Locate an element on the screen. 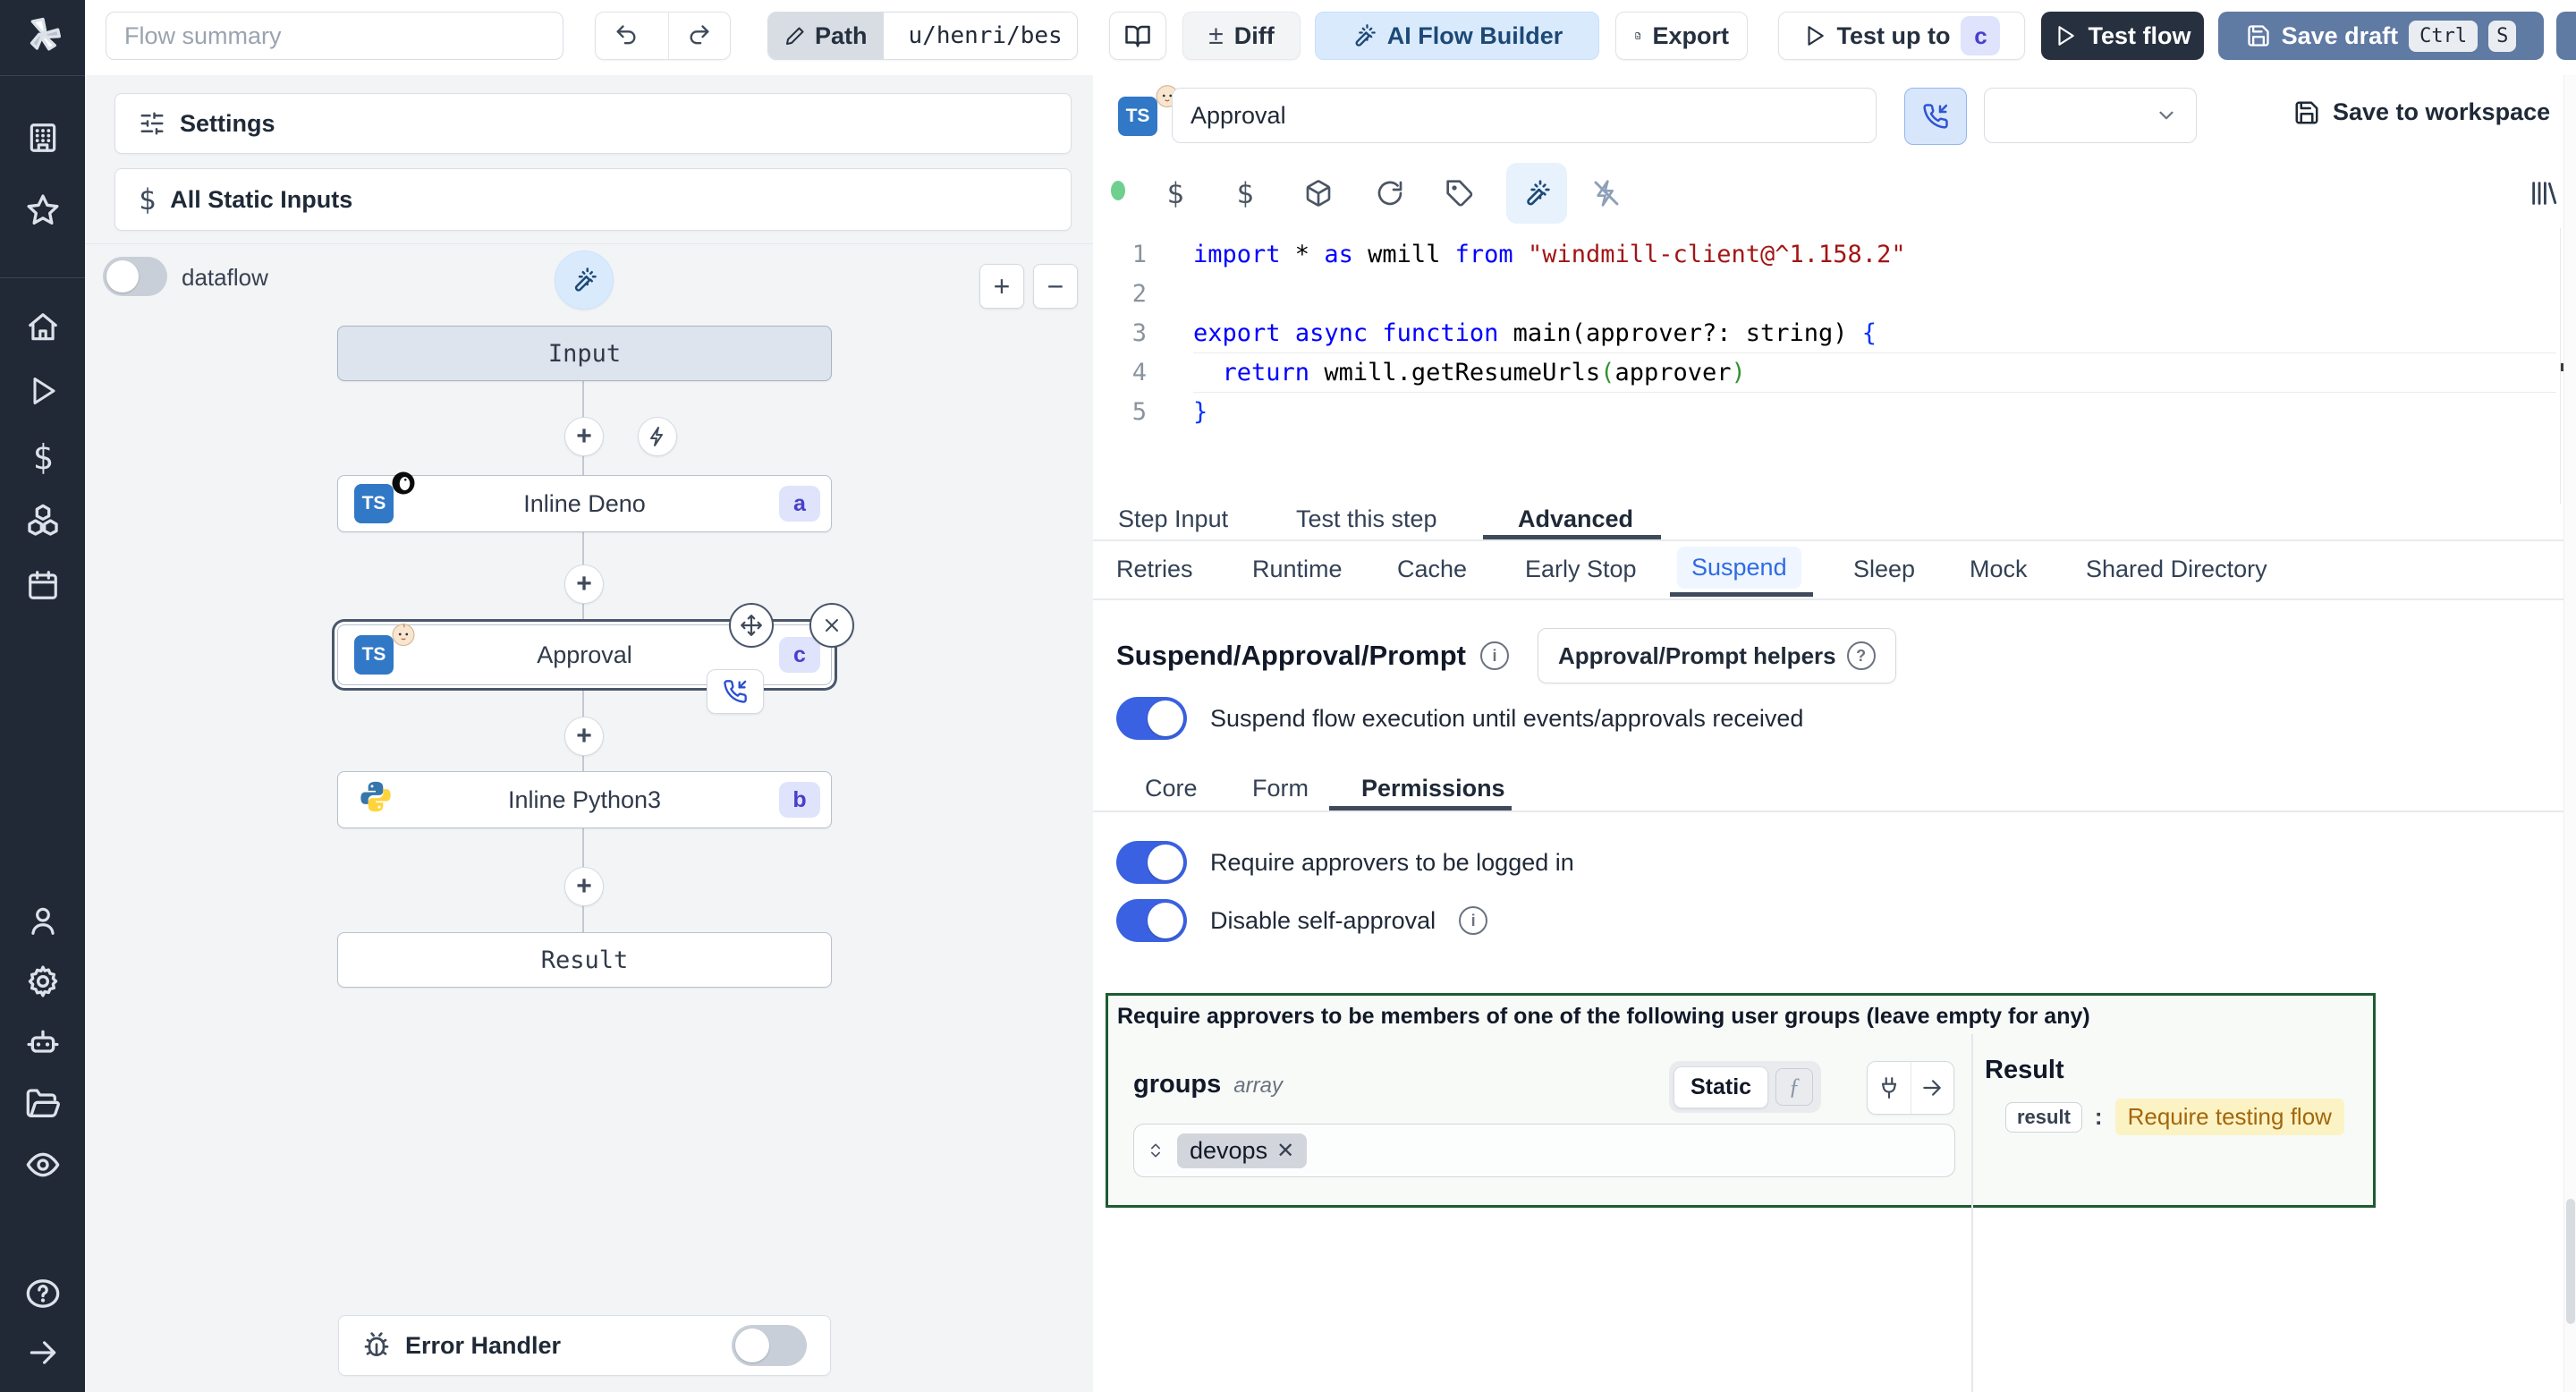 This screenshot has width=2576, height=1392. tab-test-this-step: Test this step is located at coordinates (1366, 519).